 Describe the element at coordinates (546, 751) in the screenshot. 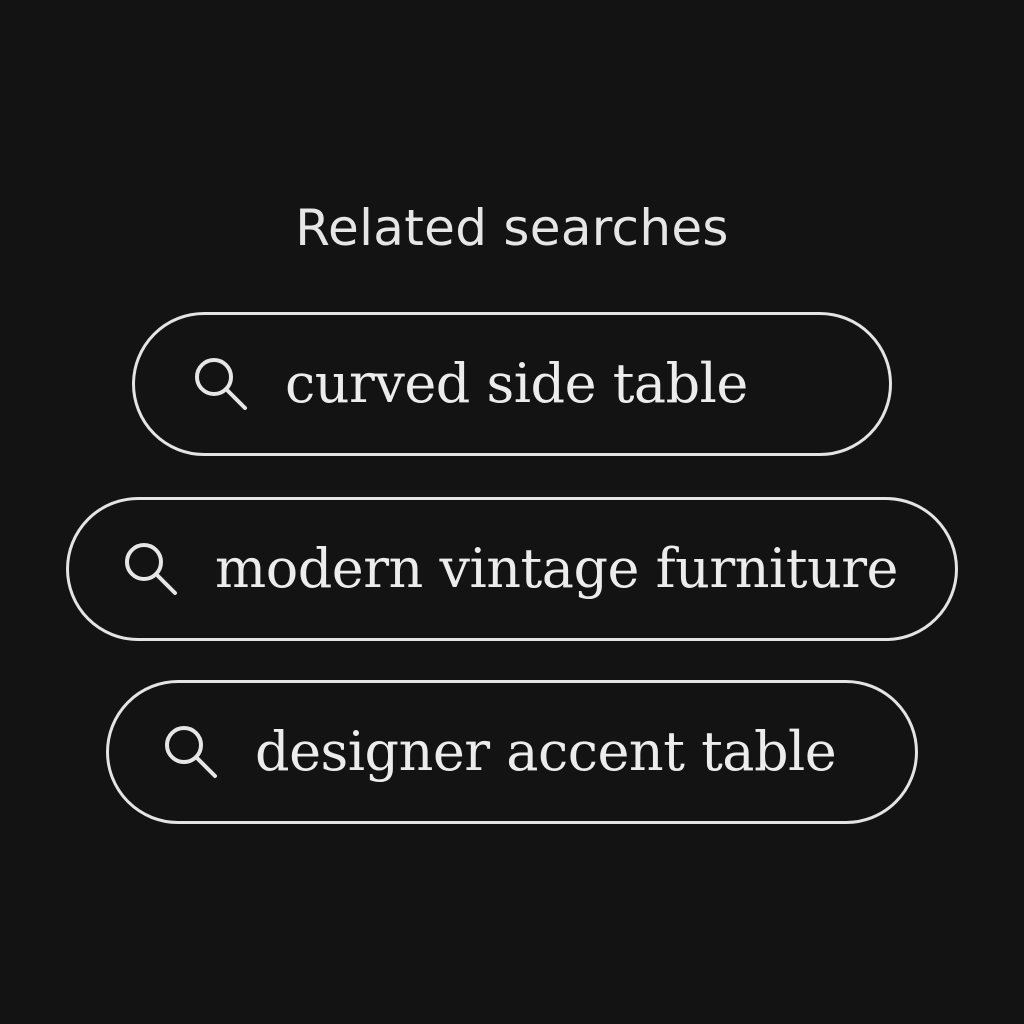

I see `related-search-label: designer accent table` at that location.